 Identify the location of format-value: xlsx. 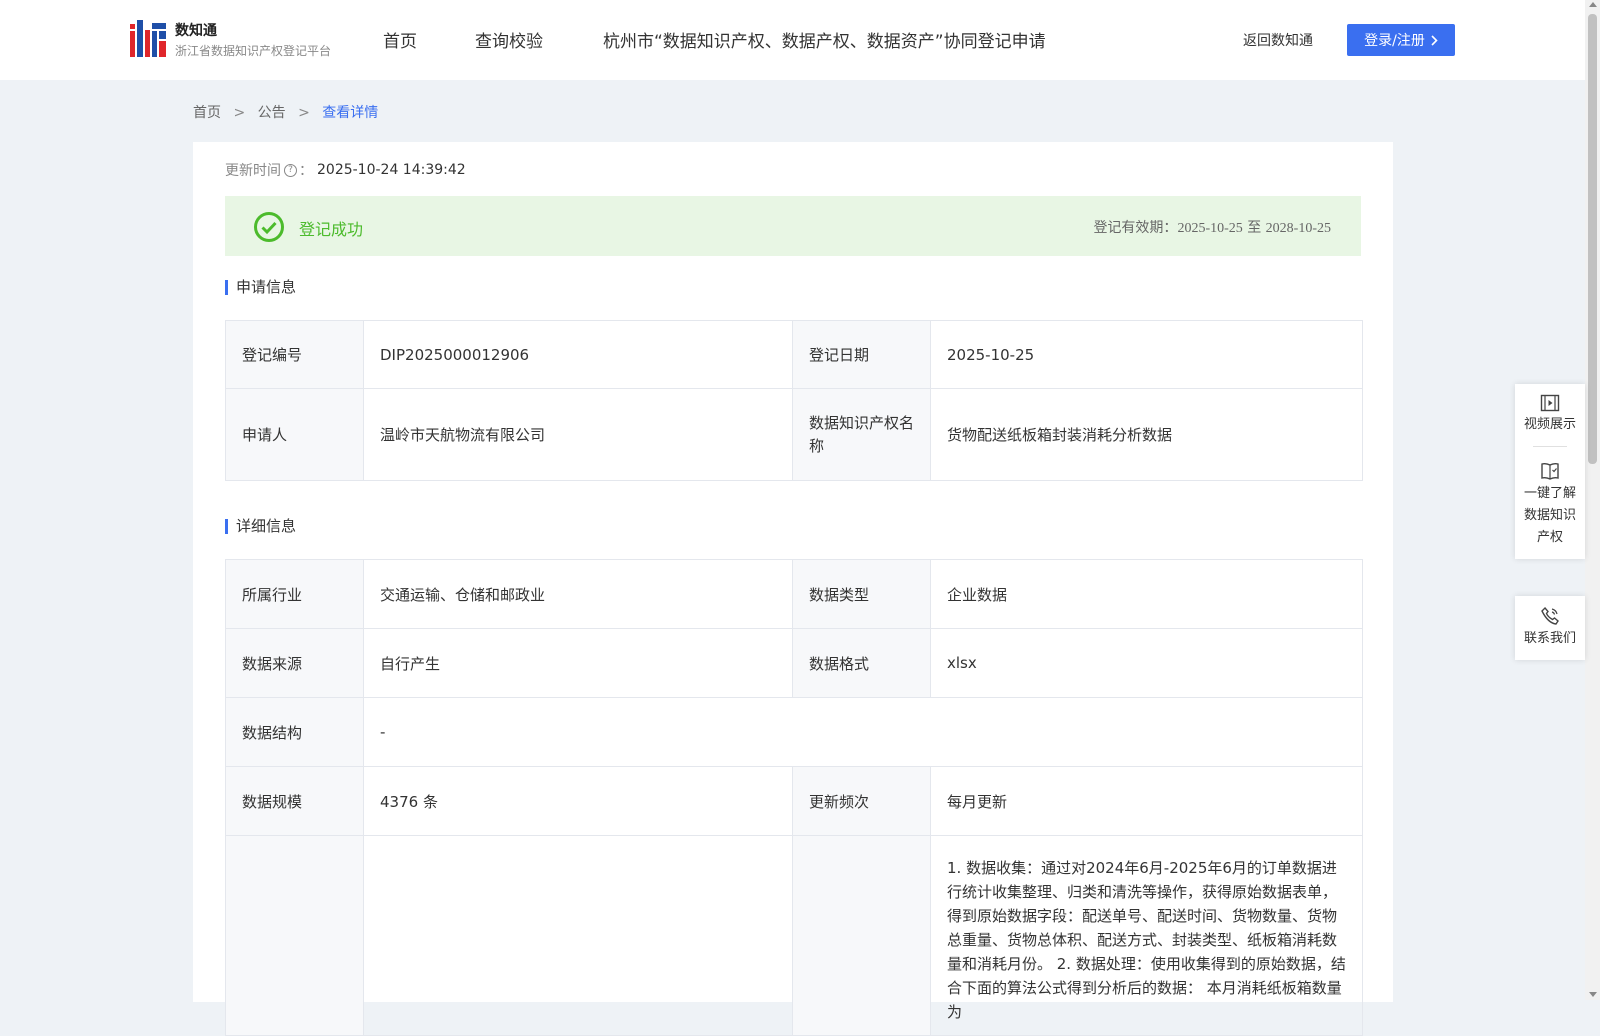
(1146, 663).